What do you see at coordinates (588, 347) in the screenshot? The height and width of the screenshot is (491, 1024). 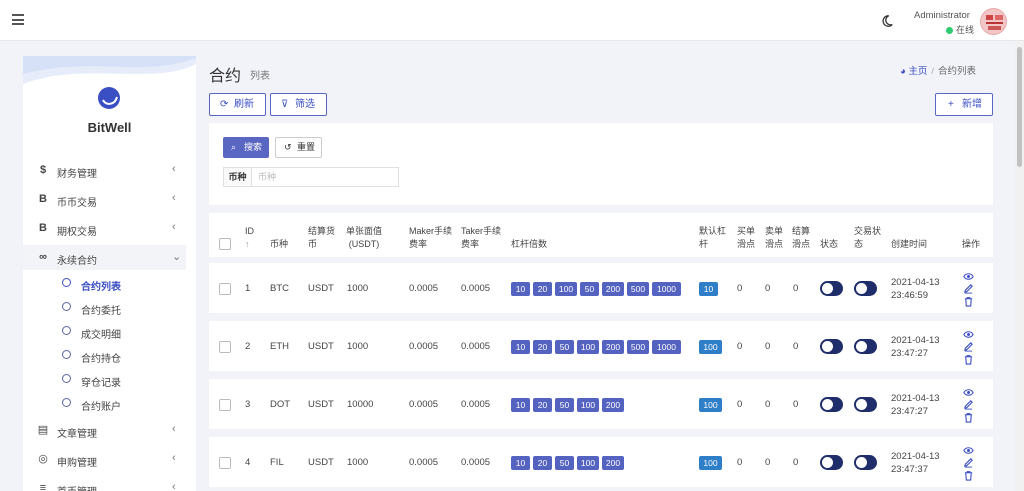 I see `leverage-badge: 100` at bounding box center [588, 347].